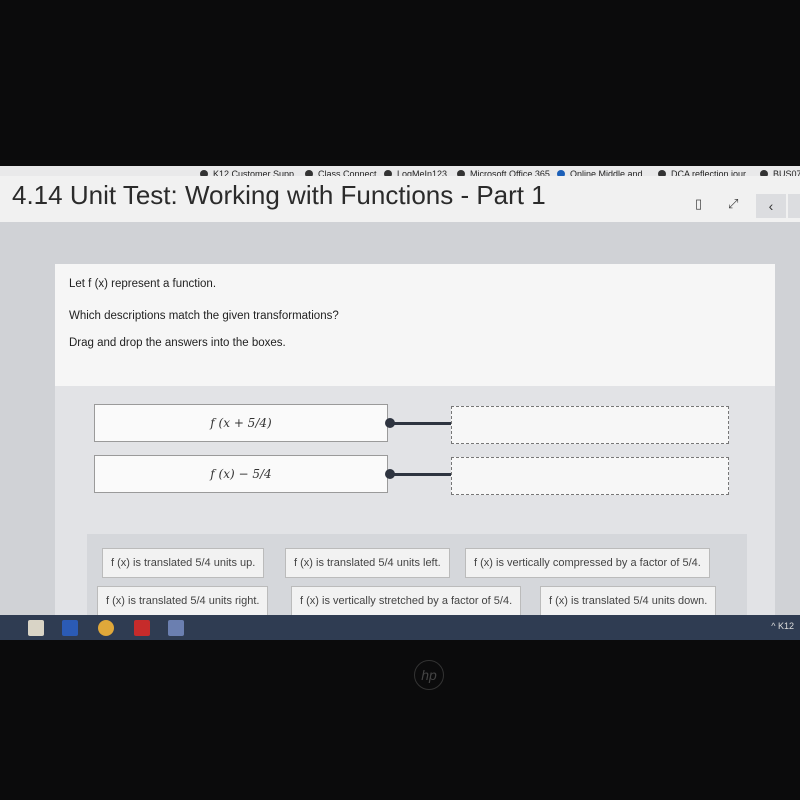 The height and width of the screenshot is (800, 800). Describe the element at coordinates (70, 628) in the screenshot. I see `word-icon` at that location.